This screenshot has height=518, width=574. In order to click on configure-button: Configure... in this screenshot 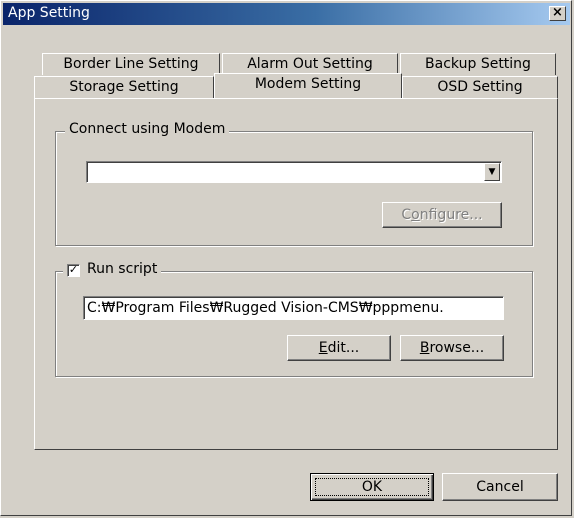, I will do `click(442, 215)`.